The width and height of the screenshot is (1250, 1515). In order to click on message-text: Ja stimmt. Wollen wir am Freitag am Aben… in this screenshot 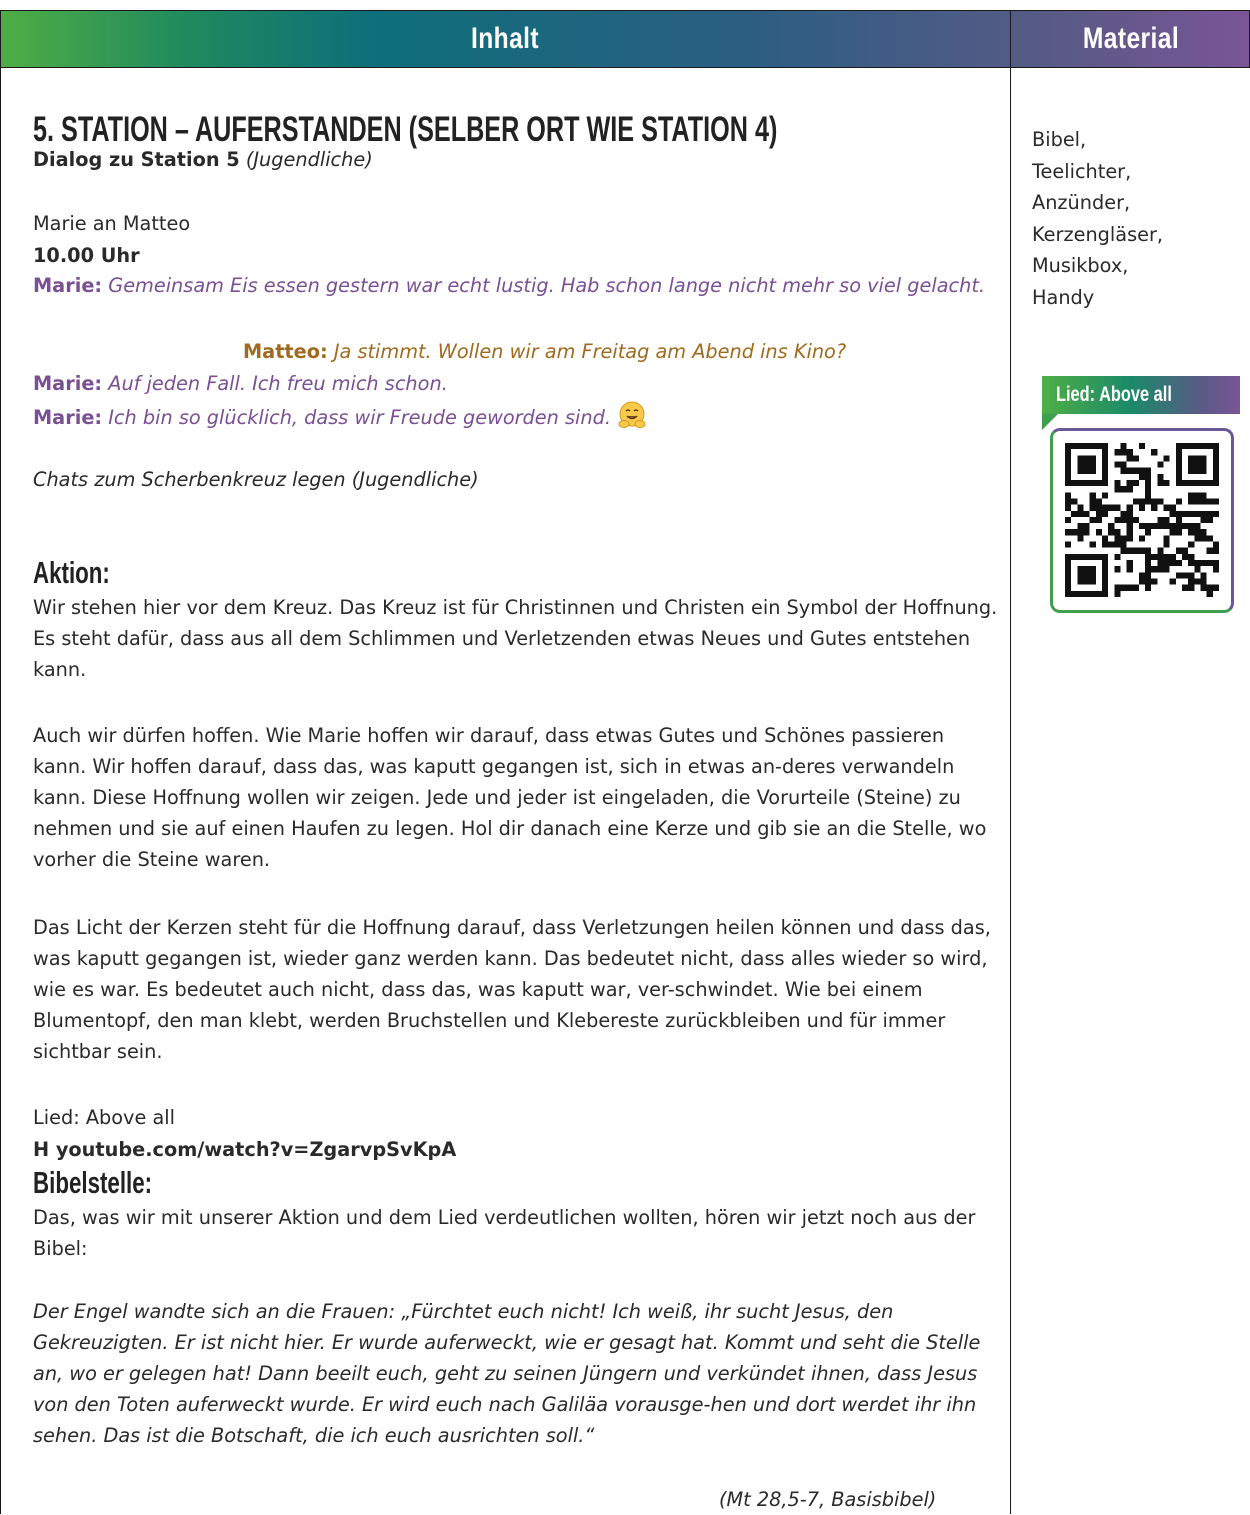, I will do `click(590, 351)`.